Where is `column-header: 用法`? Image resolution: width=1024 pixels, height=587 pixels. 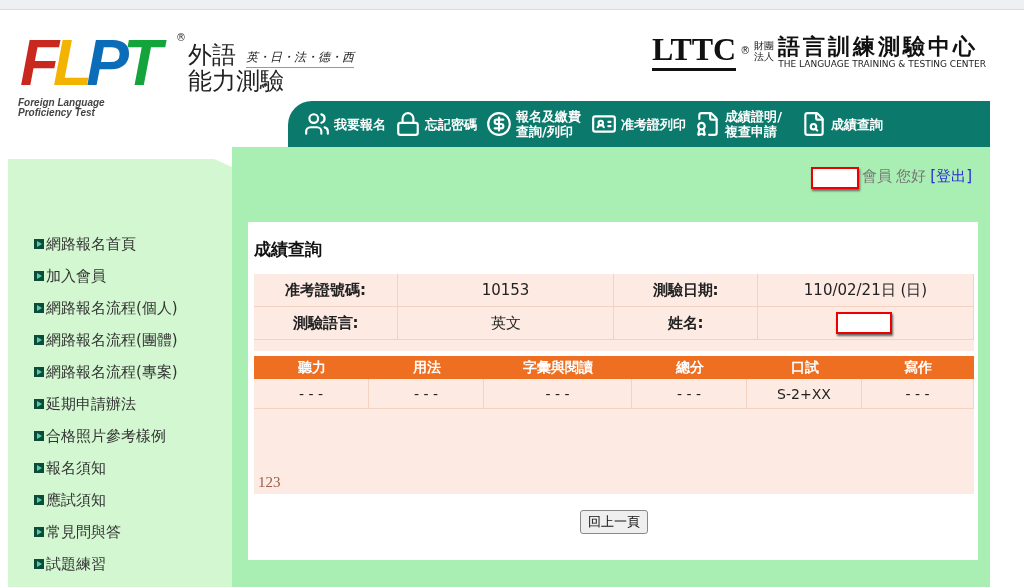 column-header: 用法 is located at coordinates (426, 367).